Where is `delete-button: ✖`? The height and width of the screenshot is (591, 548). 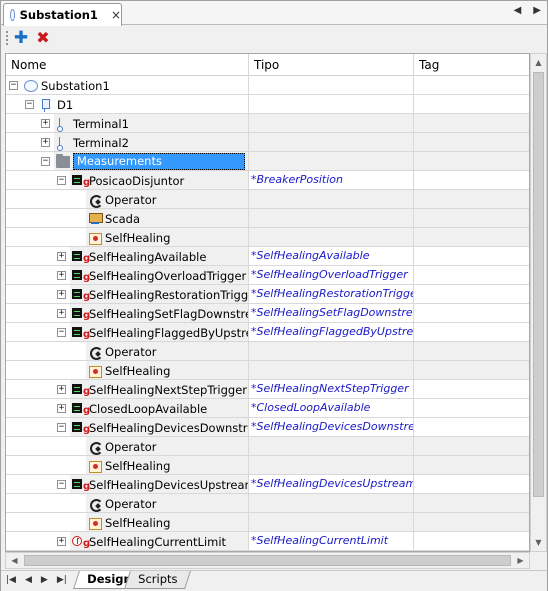 delete-button: ✖ is located at coordinates (43, 38).